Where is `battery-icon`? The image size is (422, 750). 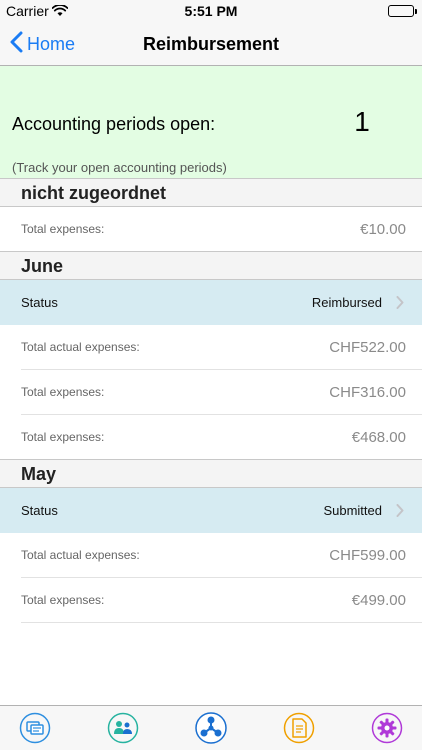
battery-icon is located at coordinates (402, 11).